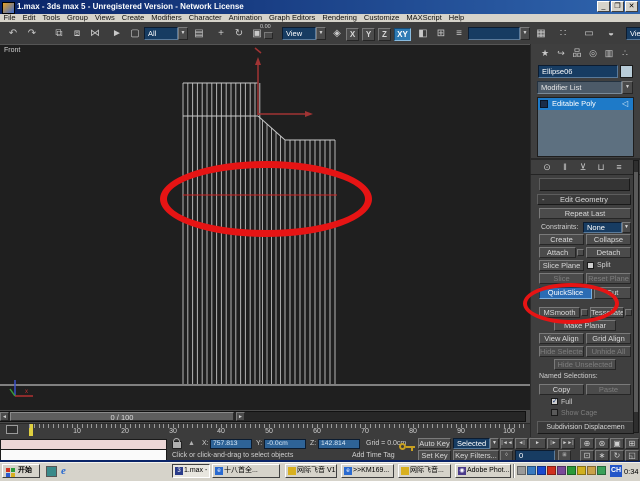 This screenshot has height=481, width=640. I want to click on y-coordinate-field: -0.0cm, so click(285, 444).